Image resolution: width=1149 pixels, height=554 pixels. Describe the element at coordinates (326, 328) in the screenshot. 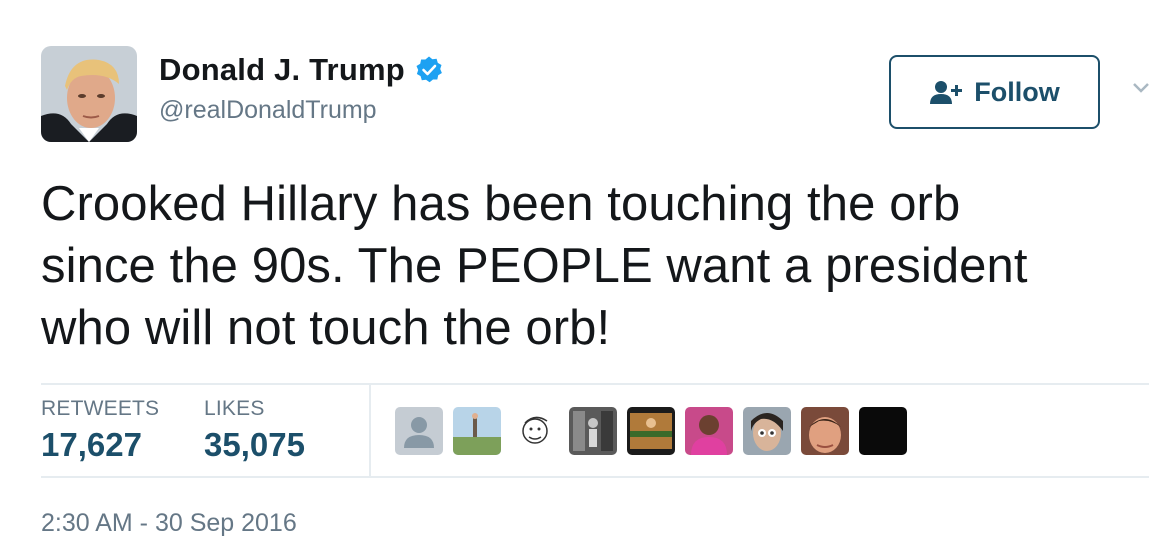

I see `tweet-text-line: who will not touch the orb!` at that location.